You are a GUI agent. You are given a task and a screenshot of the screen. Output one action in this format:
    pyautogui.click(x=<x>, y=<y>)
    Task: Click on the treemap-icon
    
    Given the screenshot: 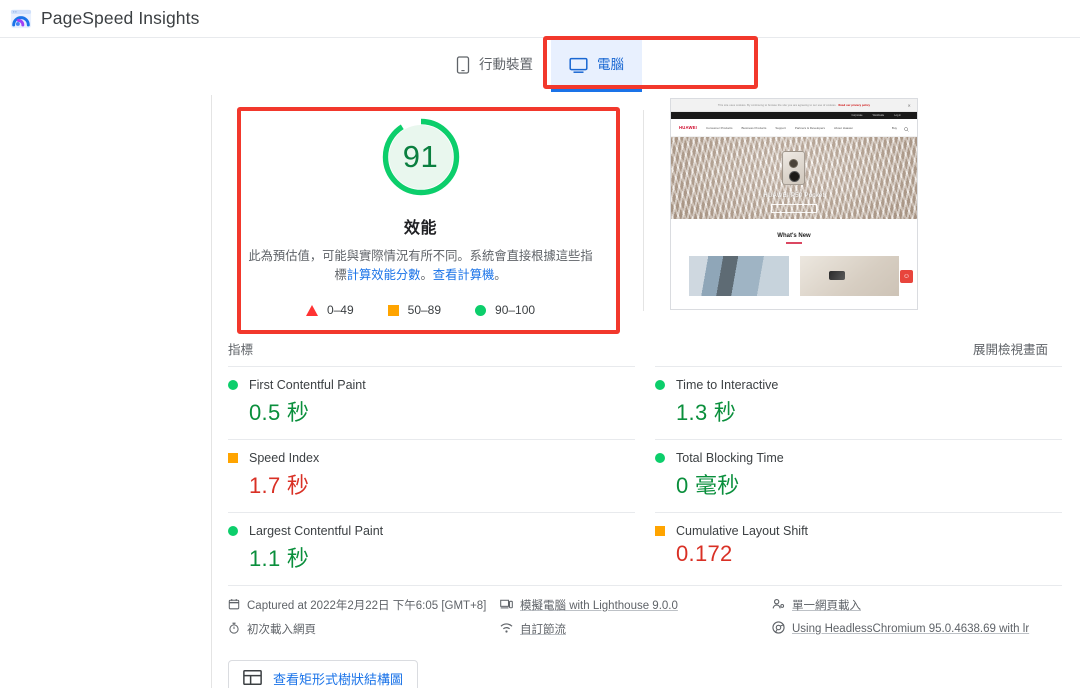 What is the action you would take?
    pyautogui.click(x=252, y=678)
    